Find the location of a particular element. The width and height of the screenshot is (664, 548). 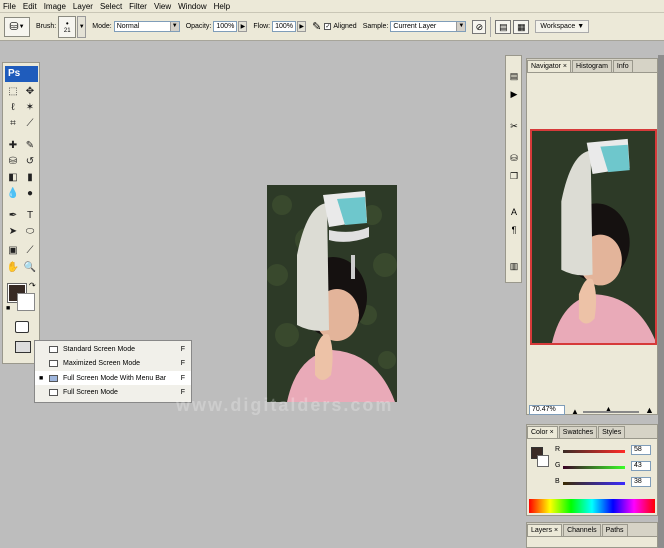

r-slider is located at coordinates (594, 451).